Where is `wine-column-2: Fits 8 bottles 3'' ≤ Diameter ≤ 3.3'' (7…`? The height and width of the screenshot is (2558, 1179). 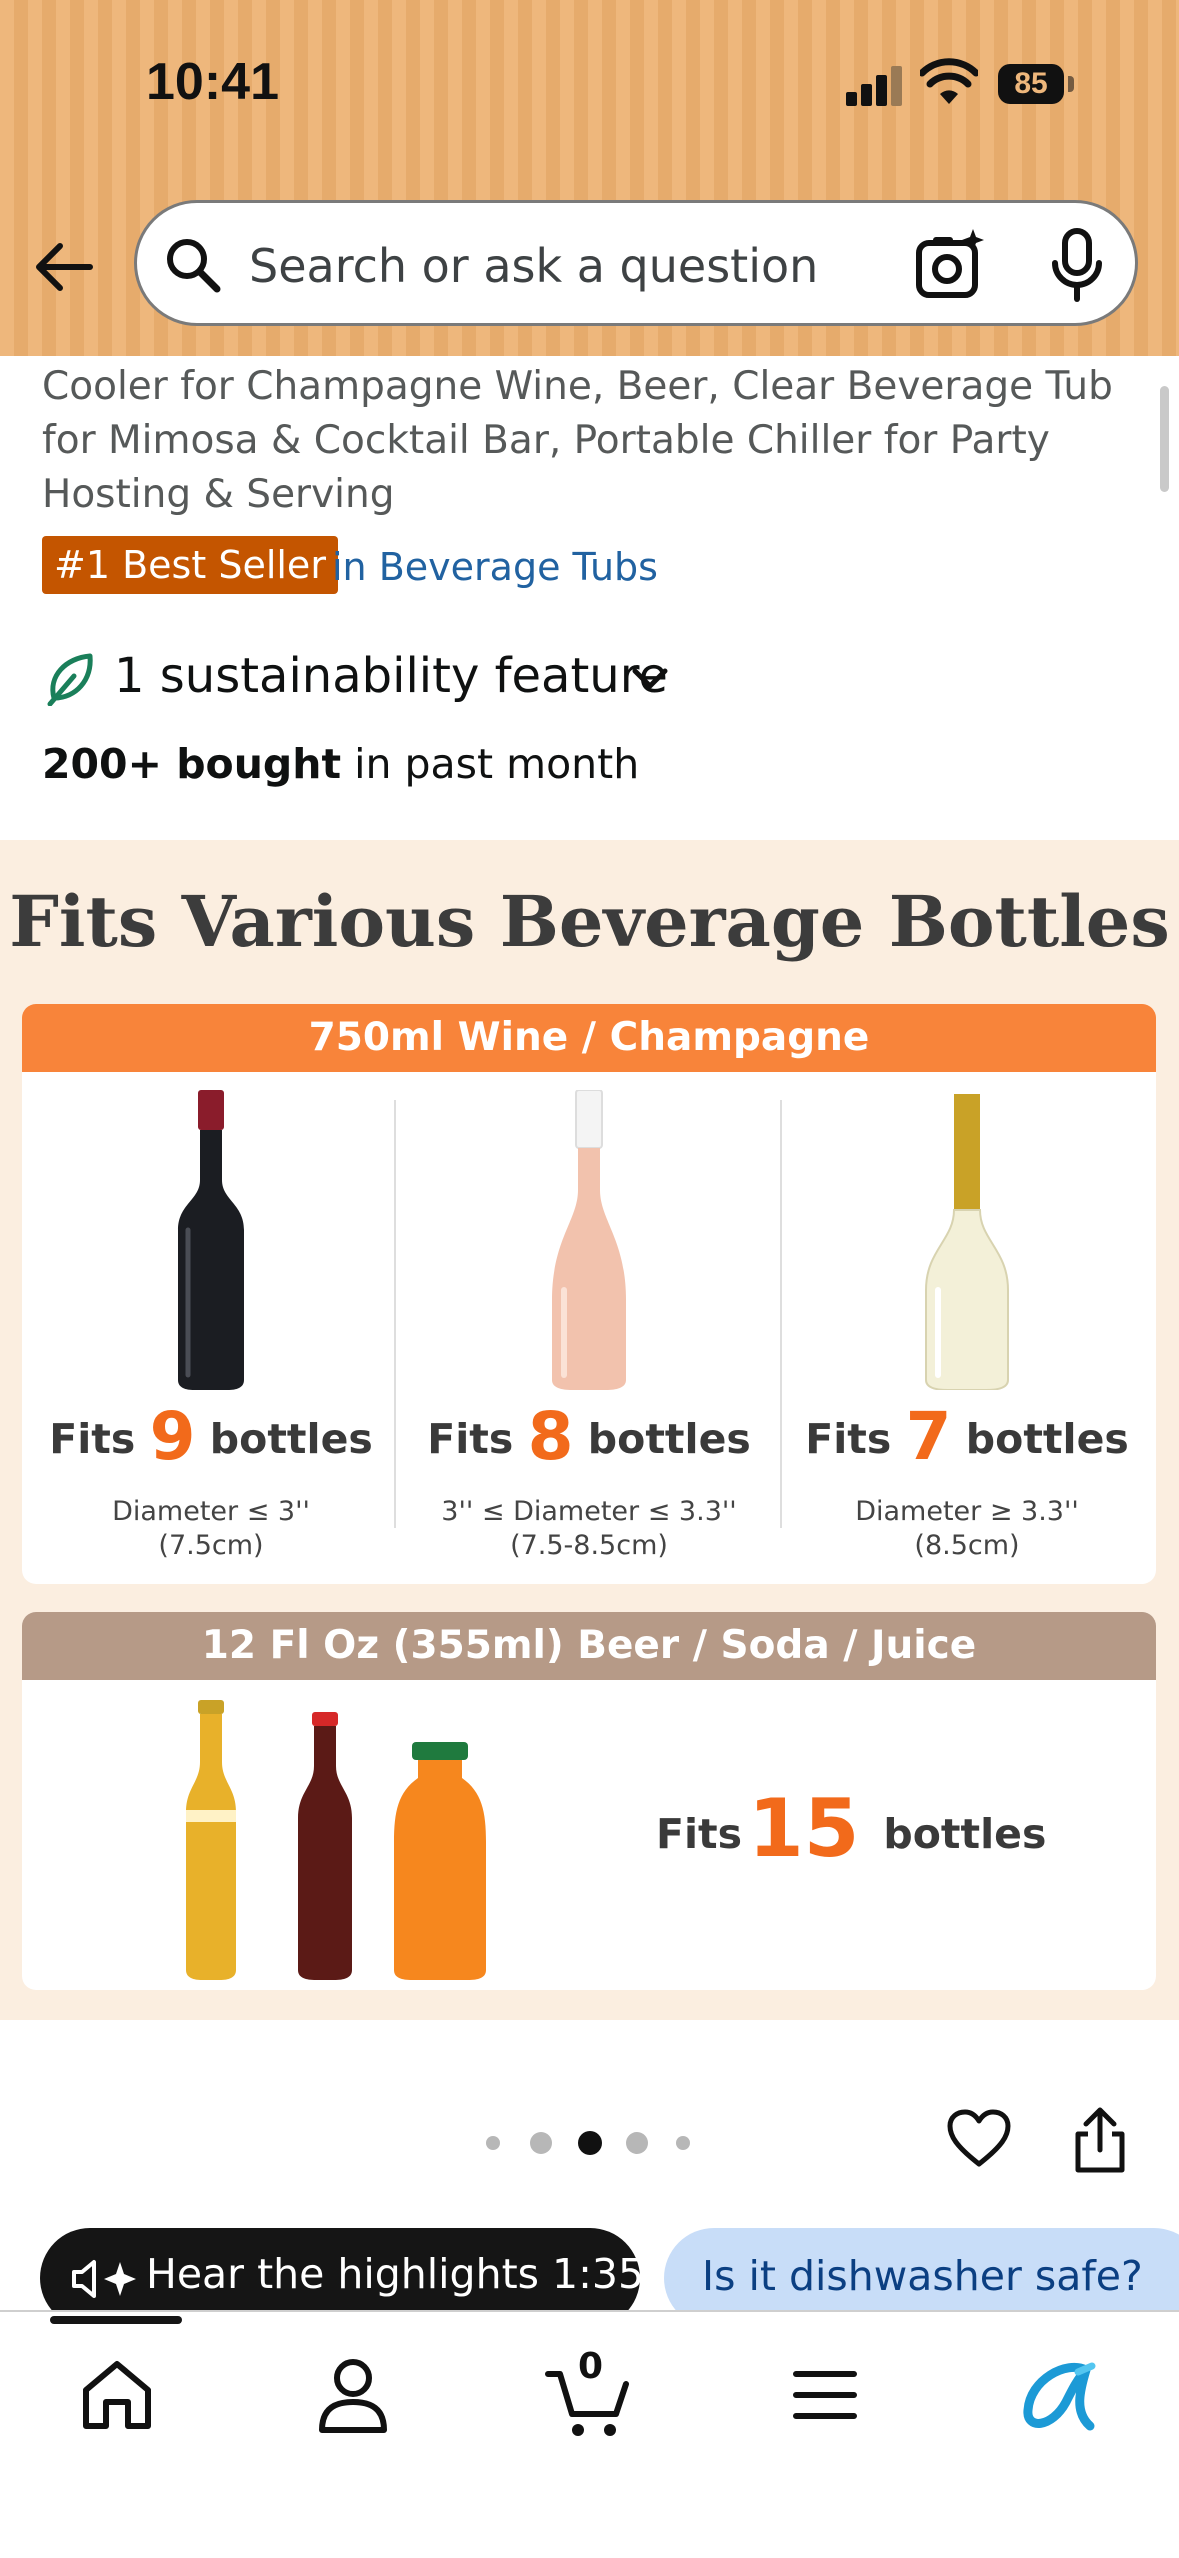 wine-column-2: Fits 8 bottles 3'' ≤ Diameter ≤ 3.3'' (7… is located at coordinates (589, 1328).